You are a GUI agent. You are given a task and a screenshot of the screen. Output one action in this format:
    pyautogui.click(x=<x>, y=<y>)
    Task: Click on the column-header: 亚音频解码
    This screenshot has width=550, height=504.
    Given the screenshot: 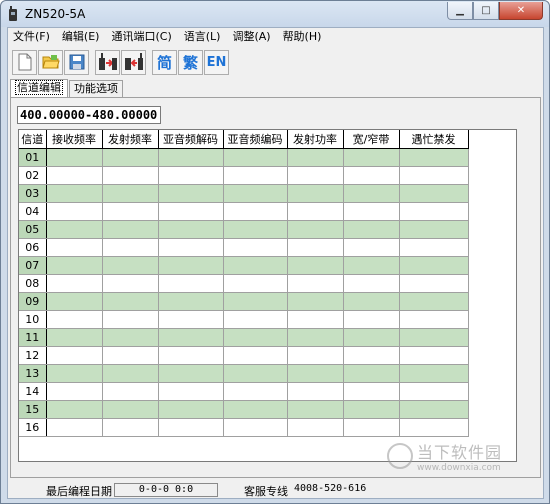 What is the action you would take?
    pyautogui.click(x=191, y=139)
    